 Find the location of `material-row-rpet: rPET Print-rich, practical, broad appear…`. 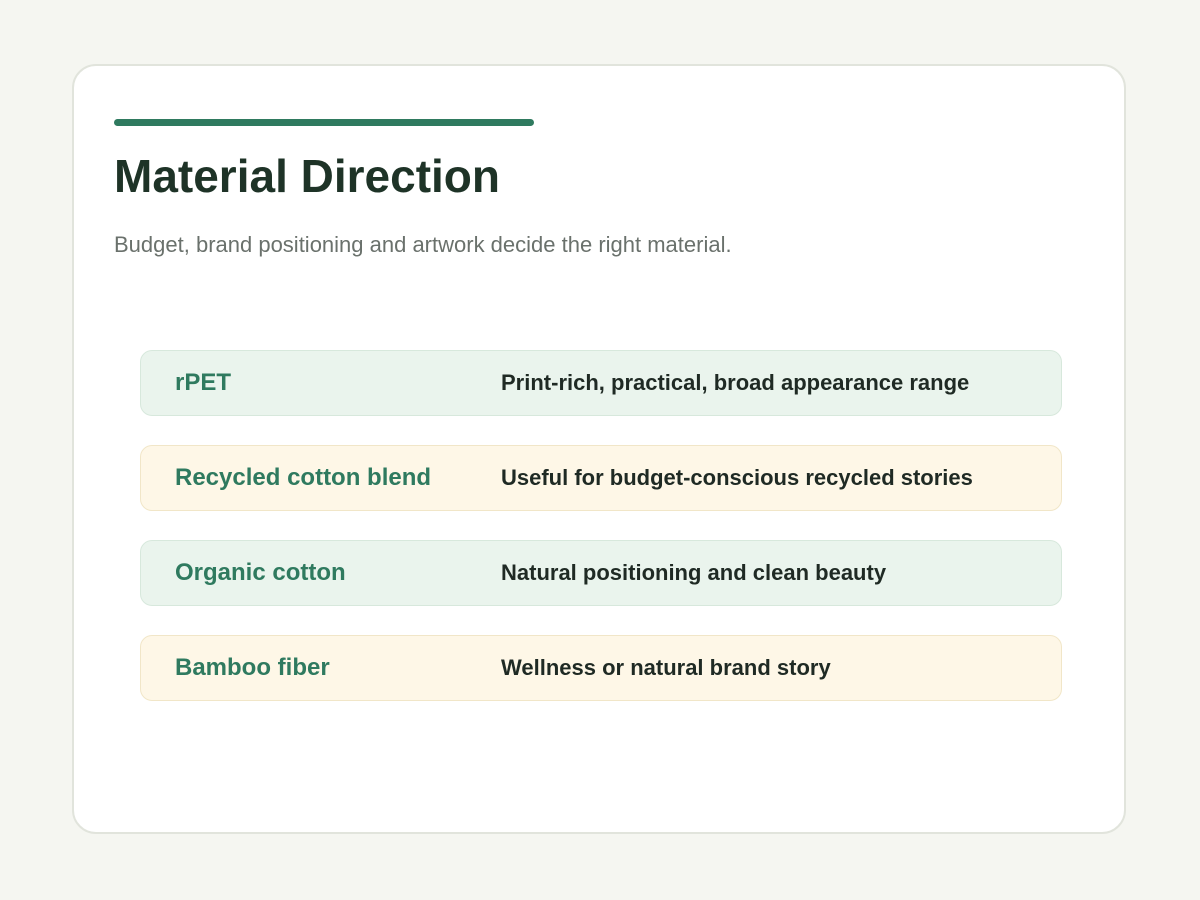

material-row-rpet: rPET Print-rich, practical, broad appear… is located at coordinates (601, 383).